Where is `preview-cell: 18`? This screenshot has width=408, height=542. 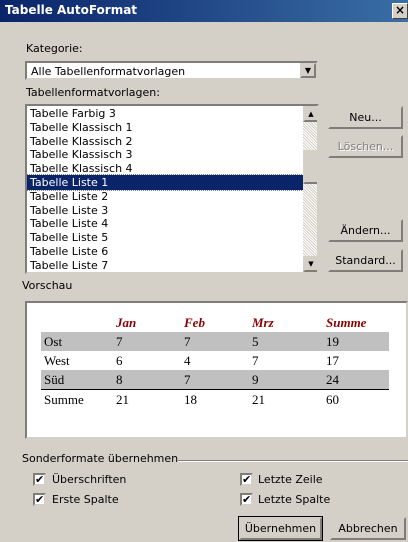 preview-cell: 18 is located at coordinates (215, 399).